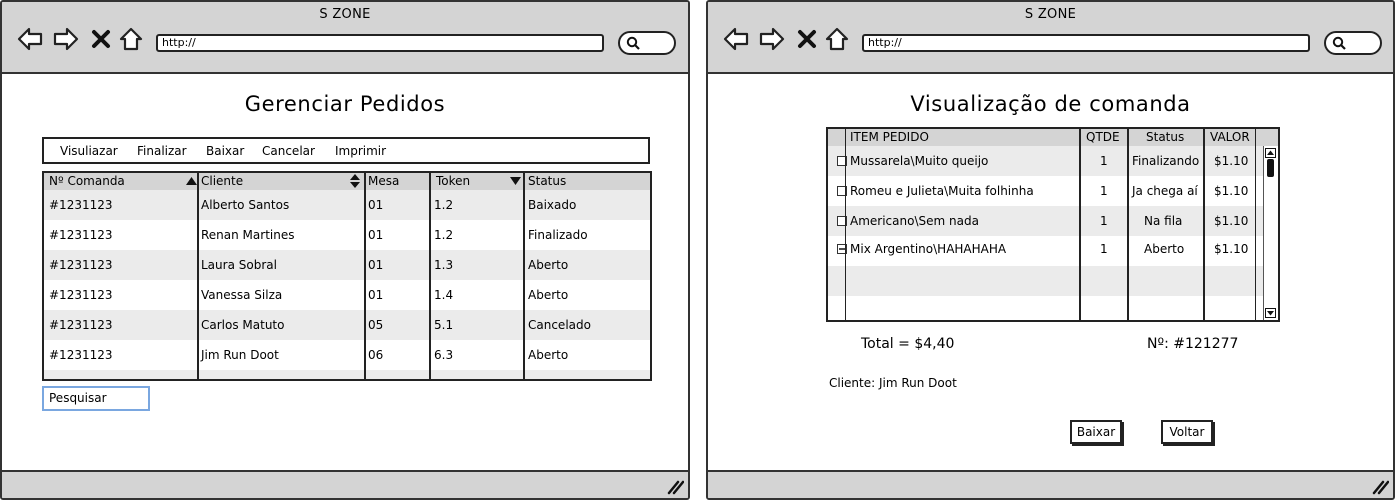  What do you see at coordinates (222, 181) in the screenshot?
I see `column-header-cliente: Cliente` at bounding box center [222, 181].